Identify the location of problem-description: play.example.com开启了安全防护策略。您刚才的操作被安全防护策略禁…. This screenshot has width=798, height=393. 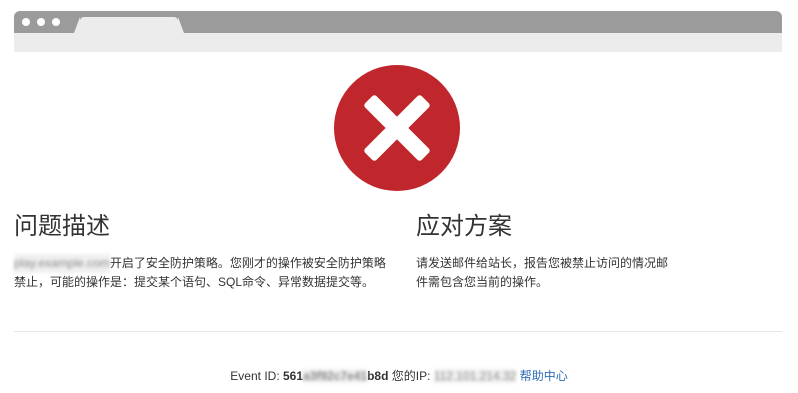
(200, 271).